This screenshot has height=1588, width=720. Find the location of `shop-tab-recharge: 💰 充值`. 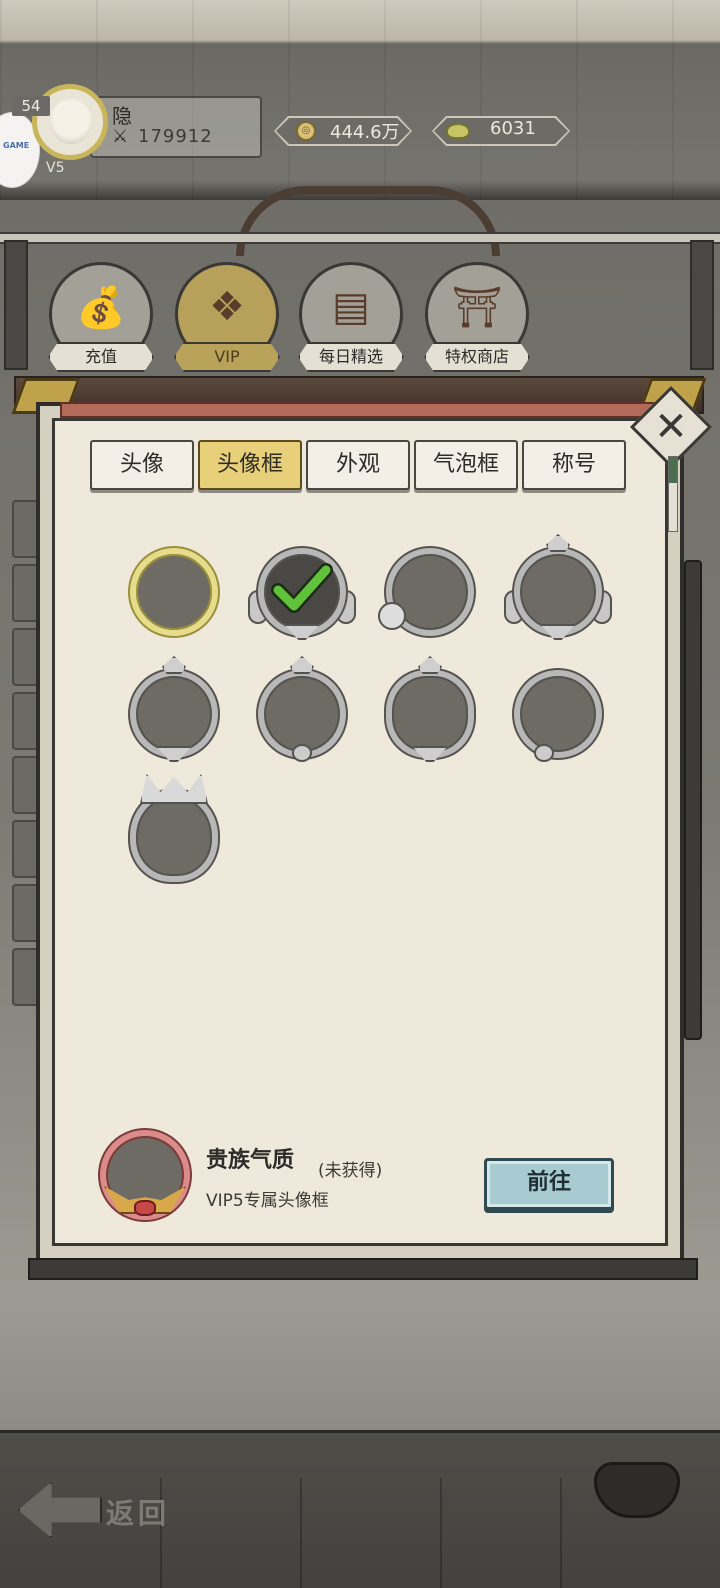

shop-tab-recharge: 💰 充值 is located at coordinates (101, 318).